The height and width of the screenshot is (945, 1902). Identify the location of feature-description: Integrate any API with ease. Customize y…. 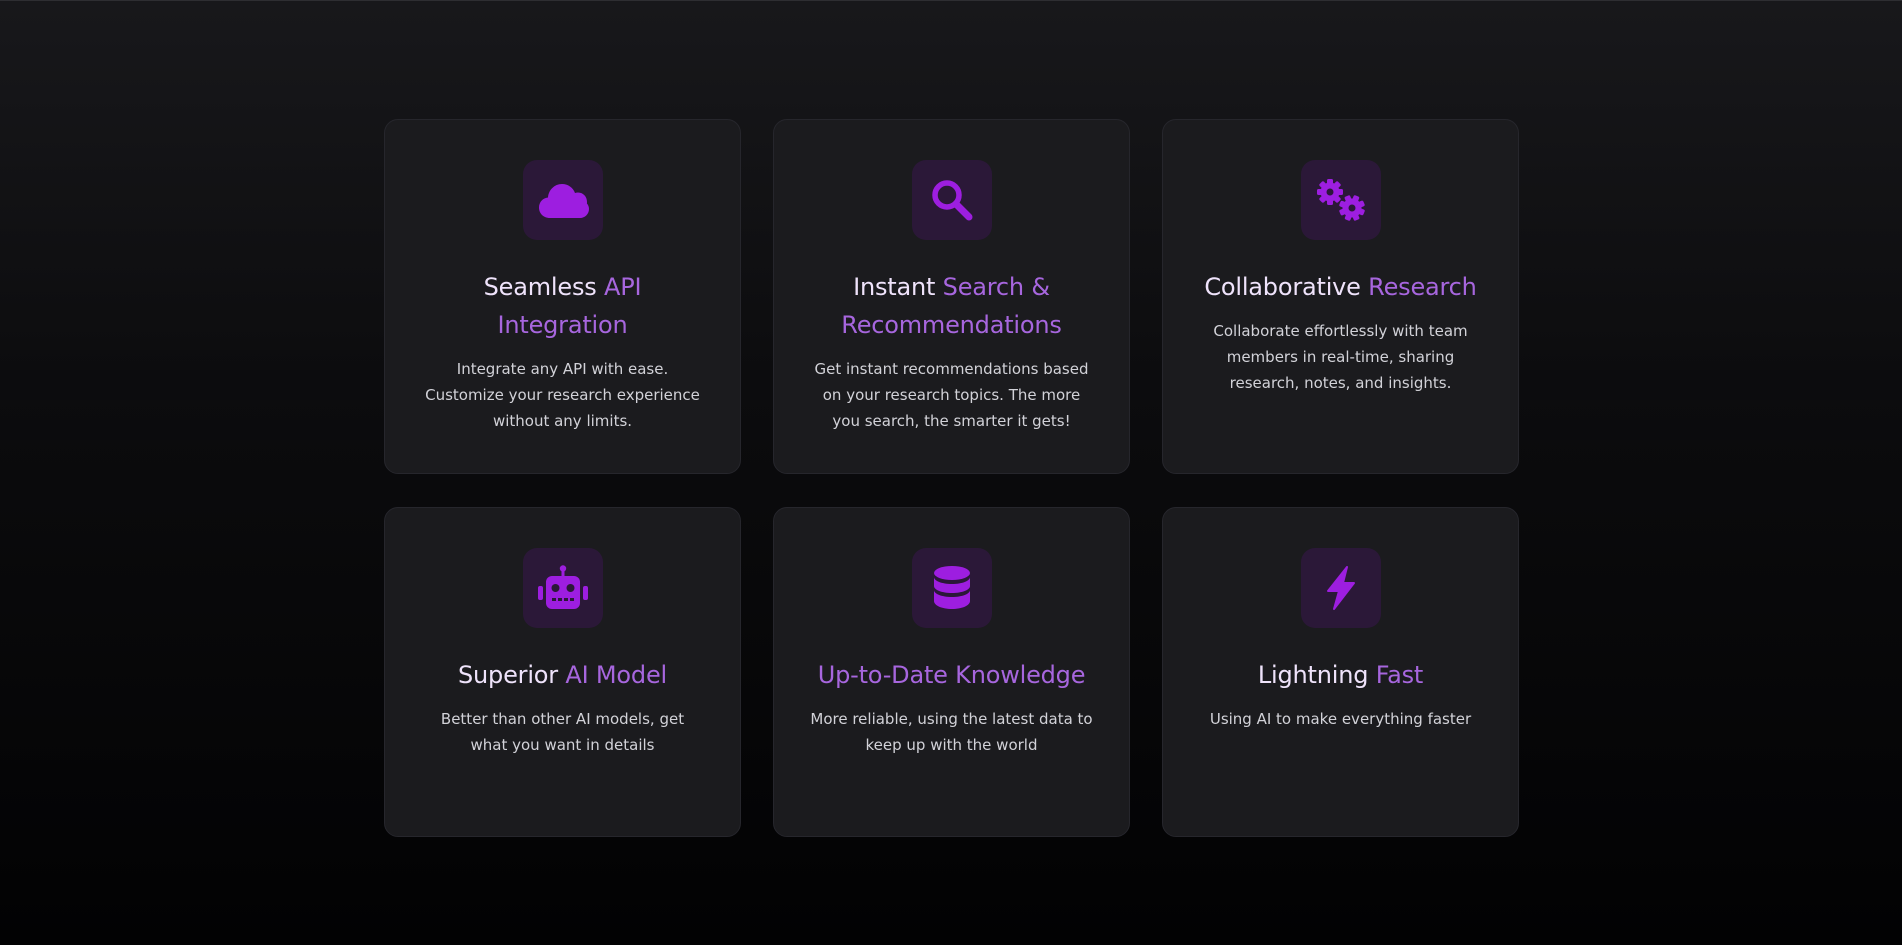
(562, 395).